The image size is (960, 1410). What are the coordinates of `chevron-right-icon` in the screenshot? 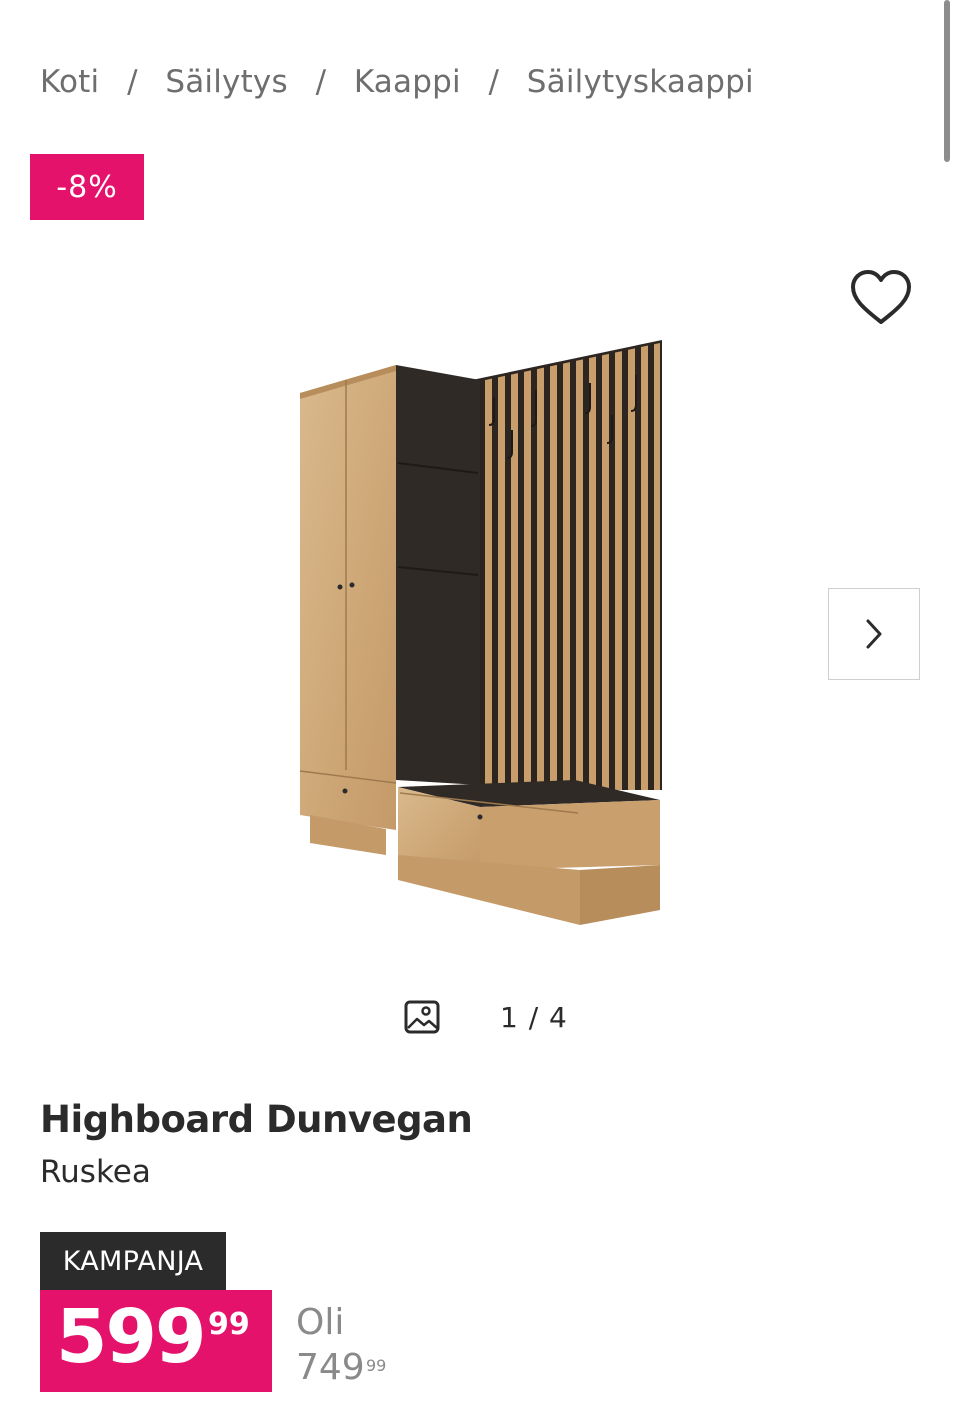 It's located at (874, 634).